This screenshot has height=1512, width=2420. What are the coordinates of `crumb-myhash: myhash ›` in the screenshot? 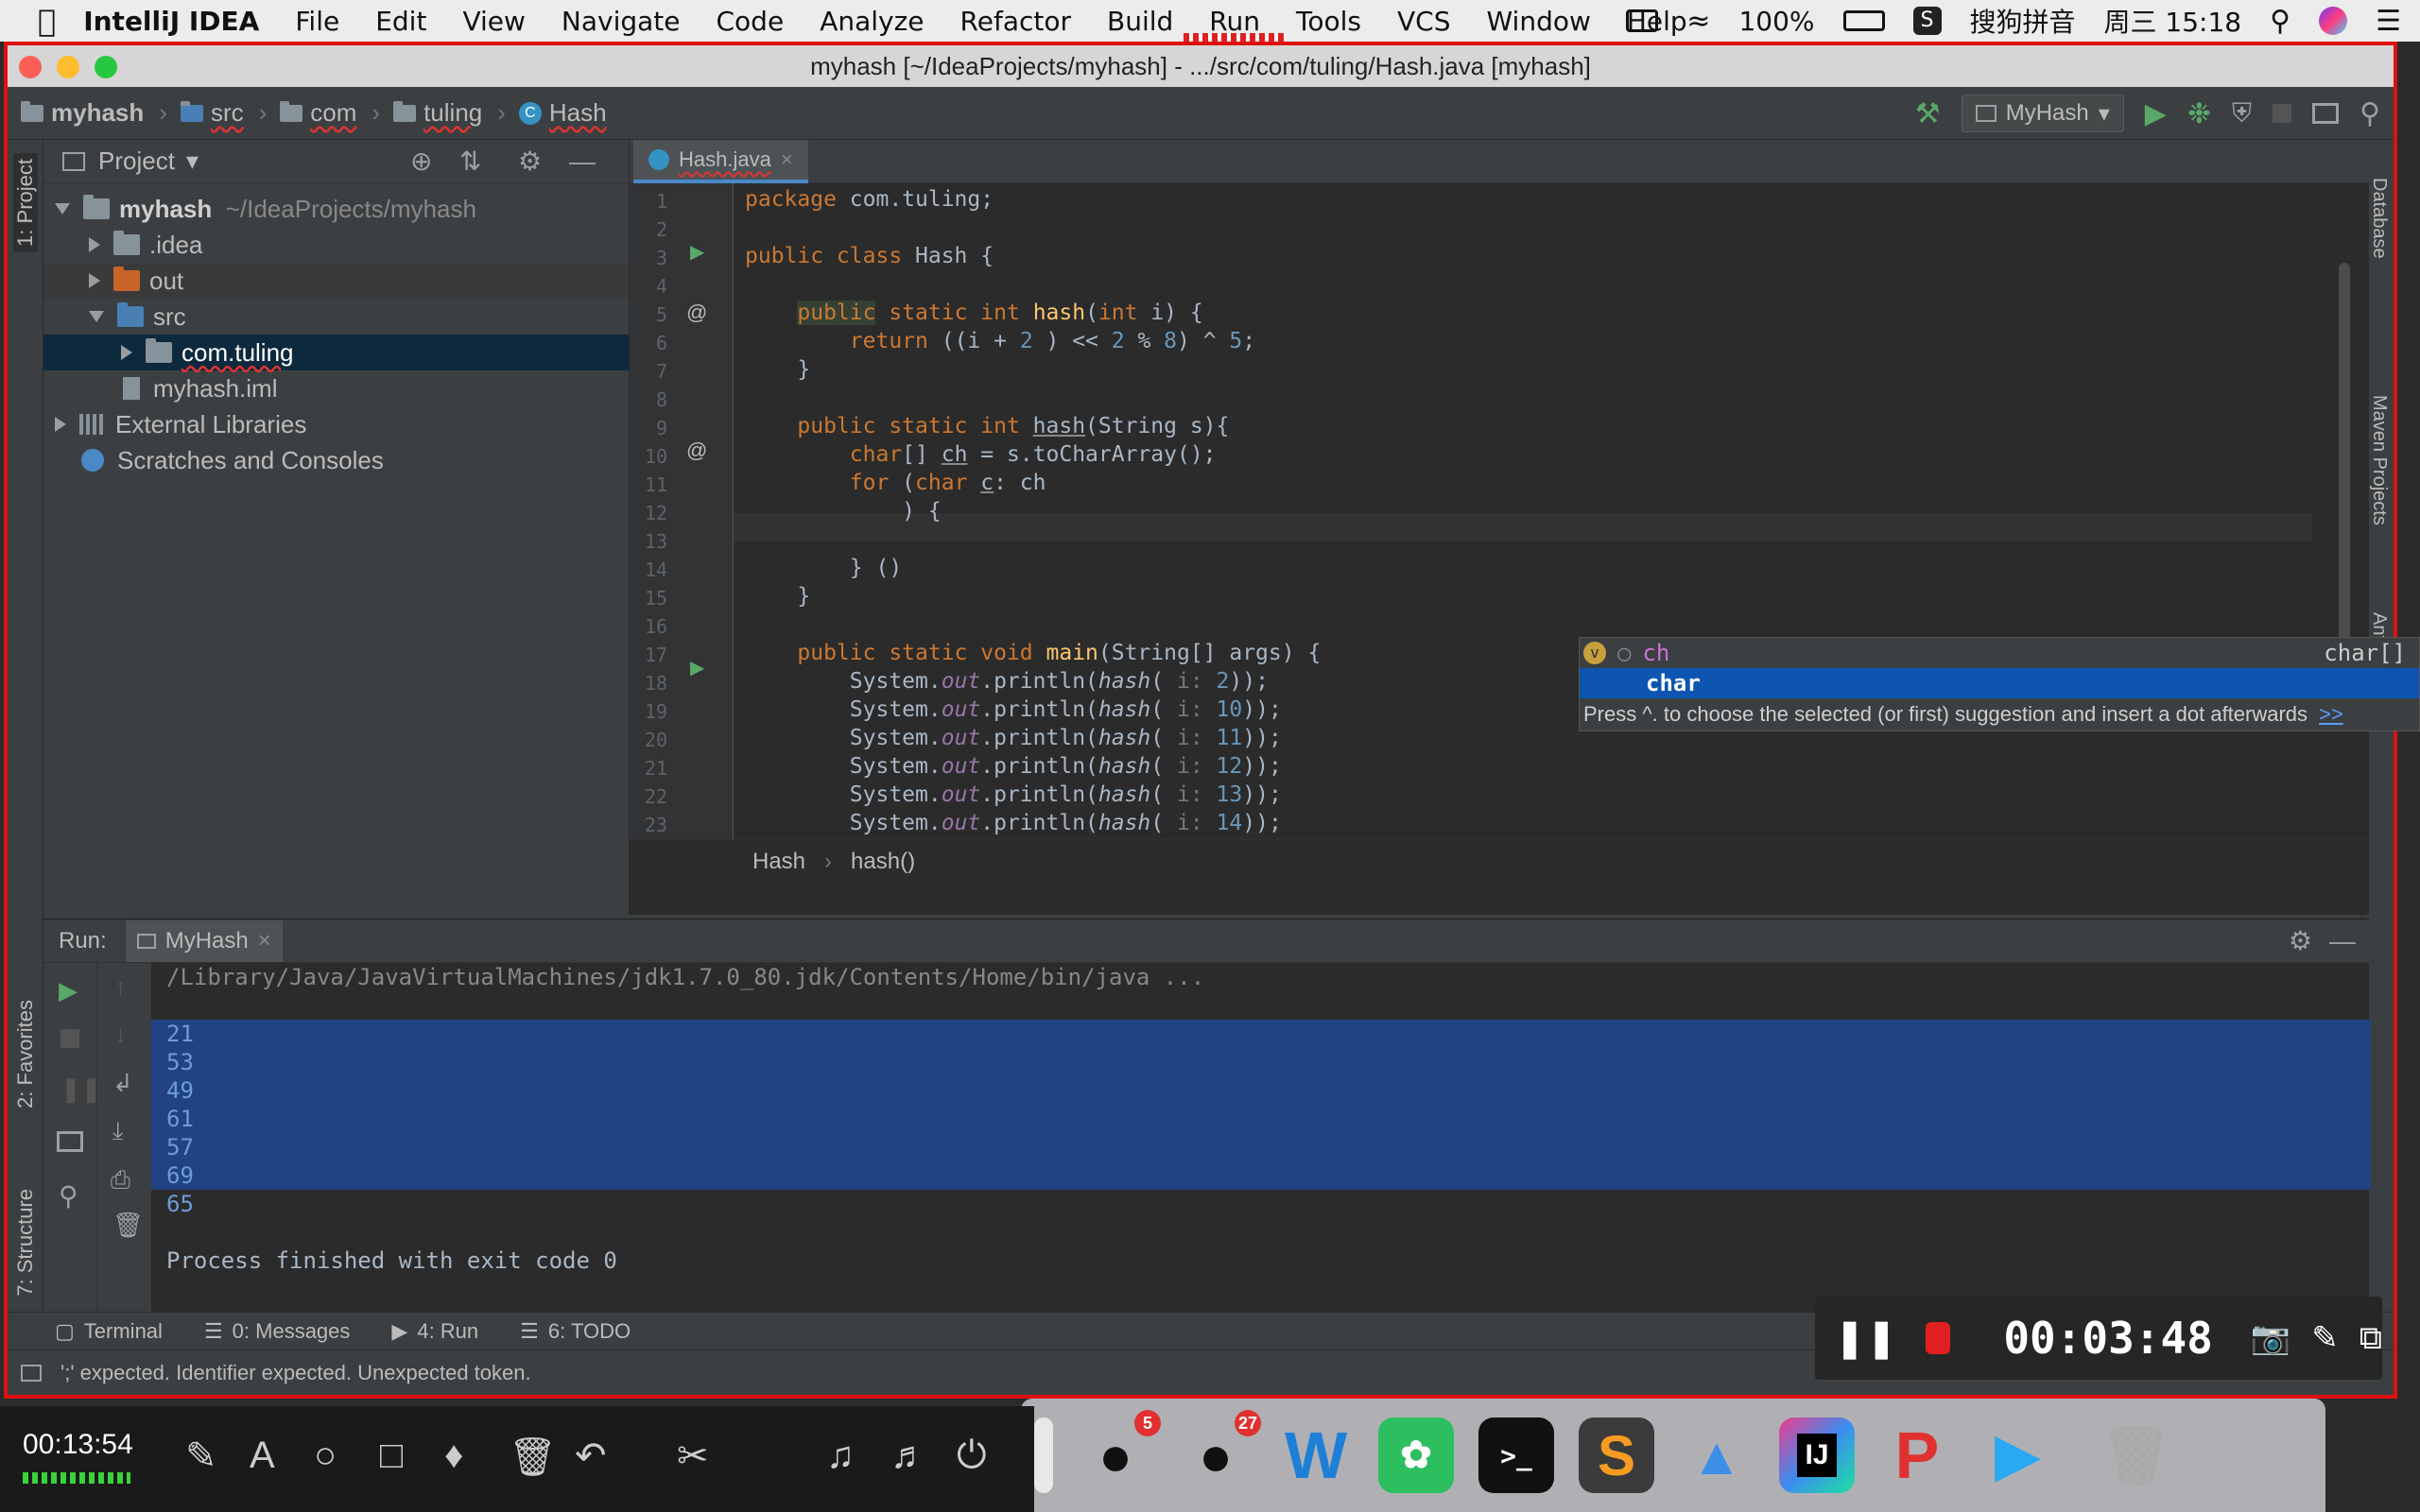 It's located at (94, 113).